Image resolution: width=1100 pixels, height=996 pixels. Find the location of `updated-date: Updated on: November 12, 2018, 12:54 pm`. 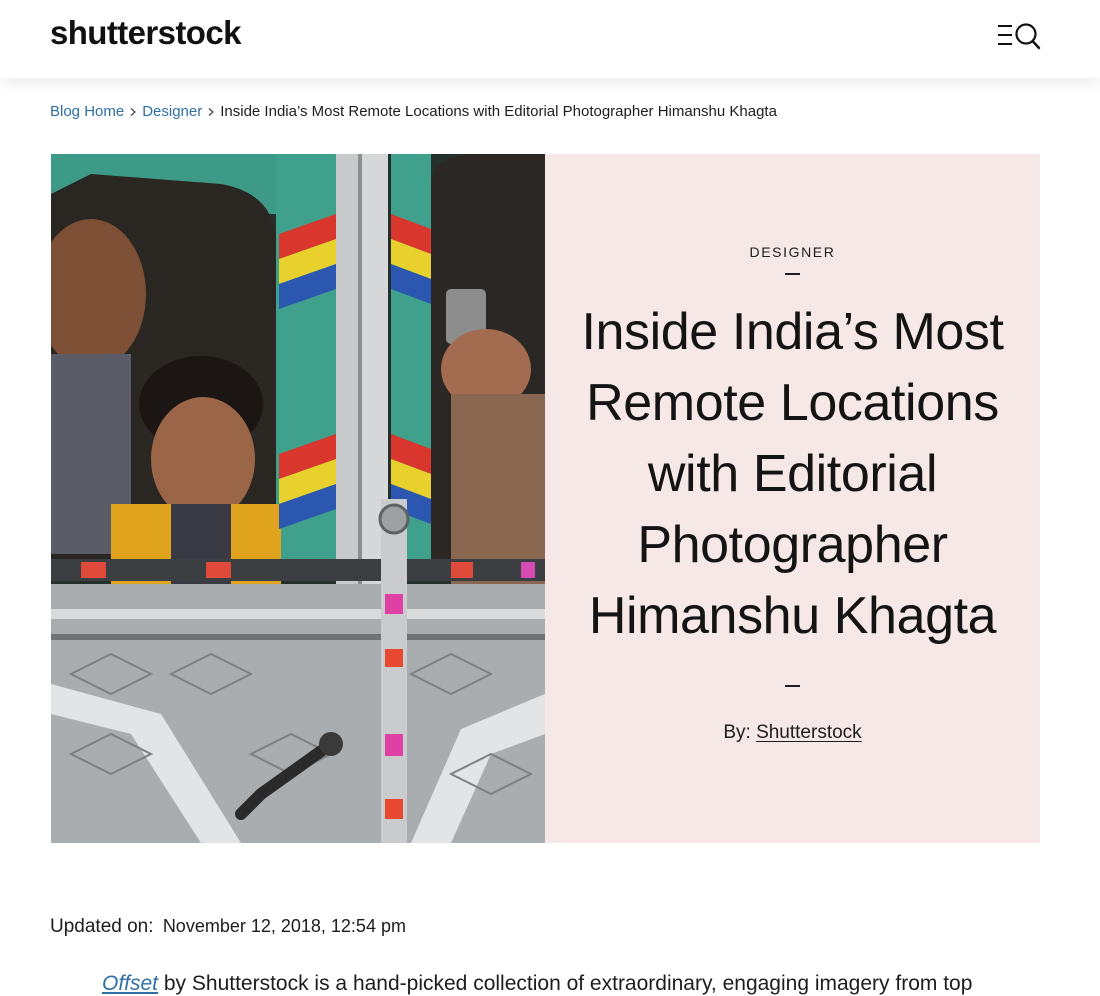

updated-date: Updated on: November 12, 2018, 12:54 pm is located at coordinates (228, 927).